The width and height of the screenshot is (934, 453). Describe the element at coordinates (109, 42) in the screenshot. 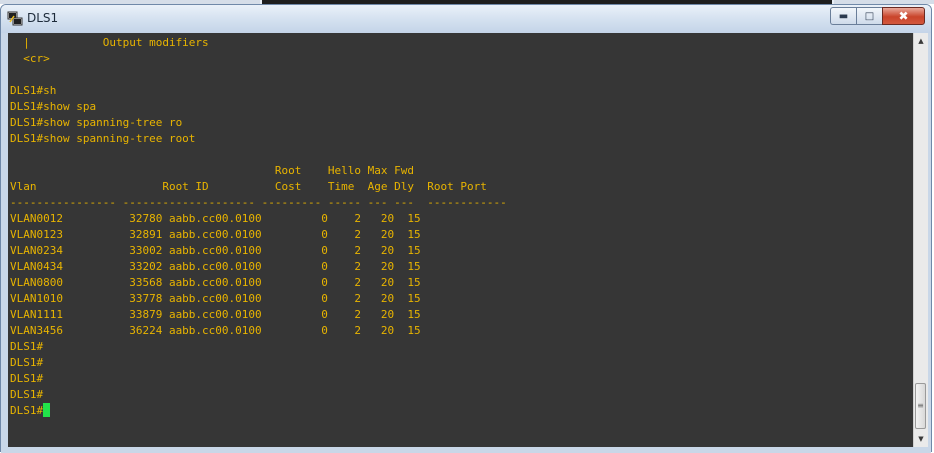

I see `terminal-line: | Output modifiers` at that location.